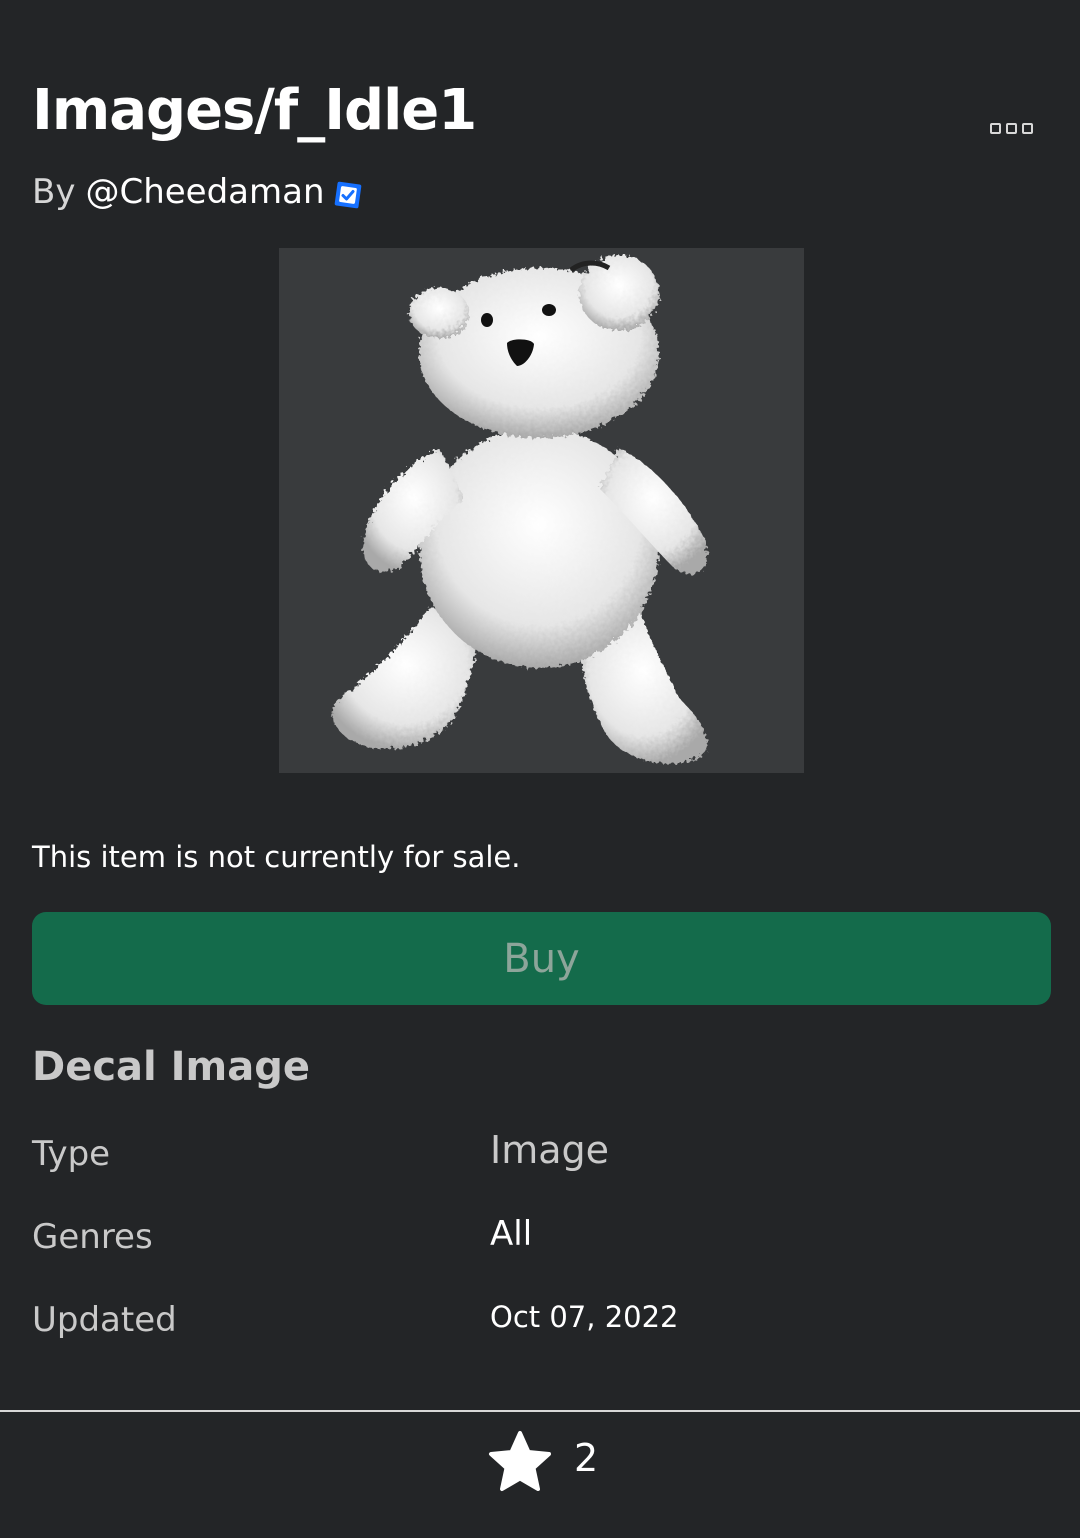  What do you see at coordinates (520, 509) in the screenshot?
I see `teddy-bear-image` at bounding box center [520, 509].